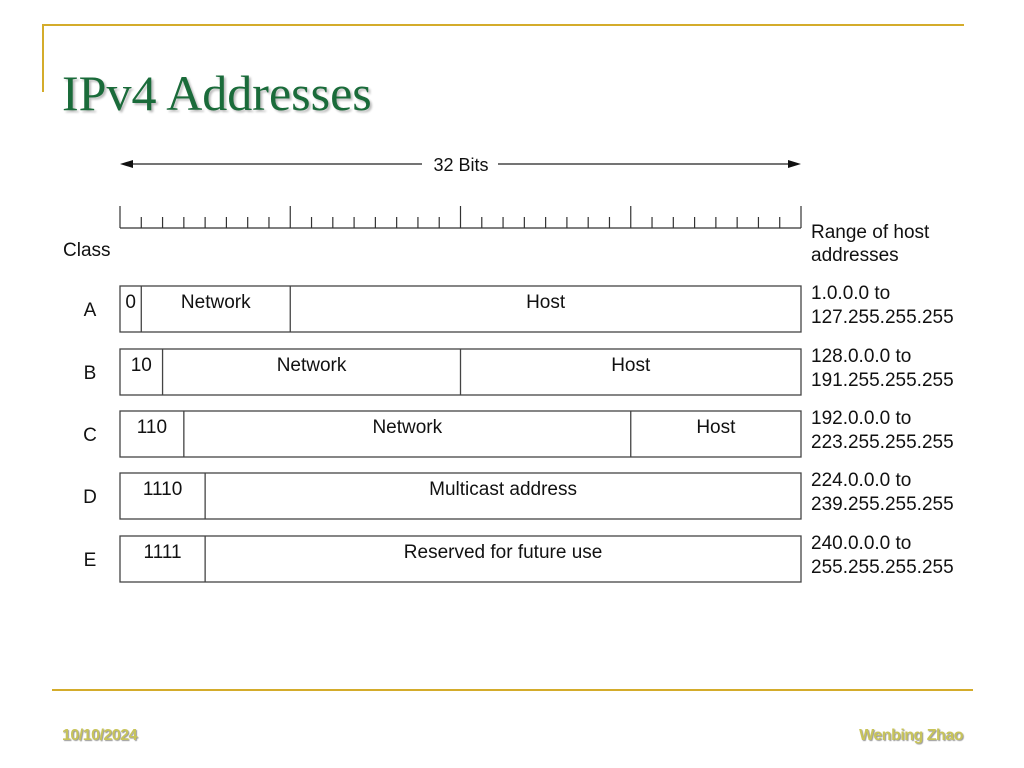  Describe the element at coordinates (861, 356) in the screenshot. I see `range-start: 128.0.0.0 to` at that location.